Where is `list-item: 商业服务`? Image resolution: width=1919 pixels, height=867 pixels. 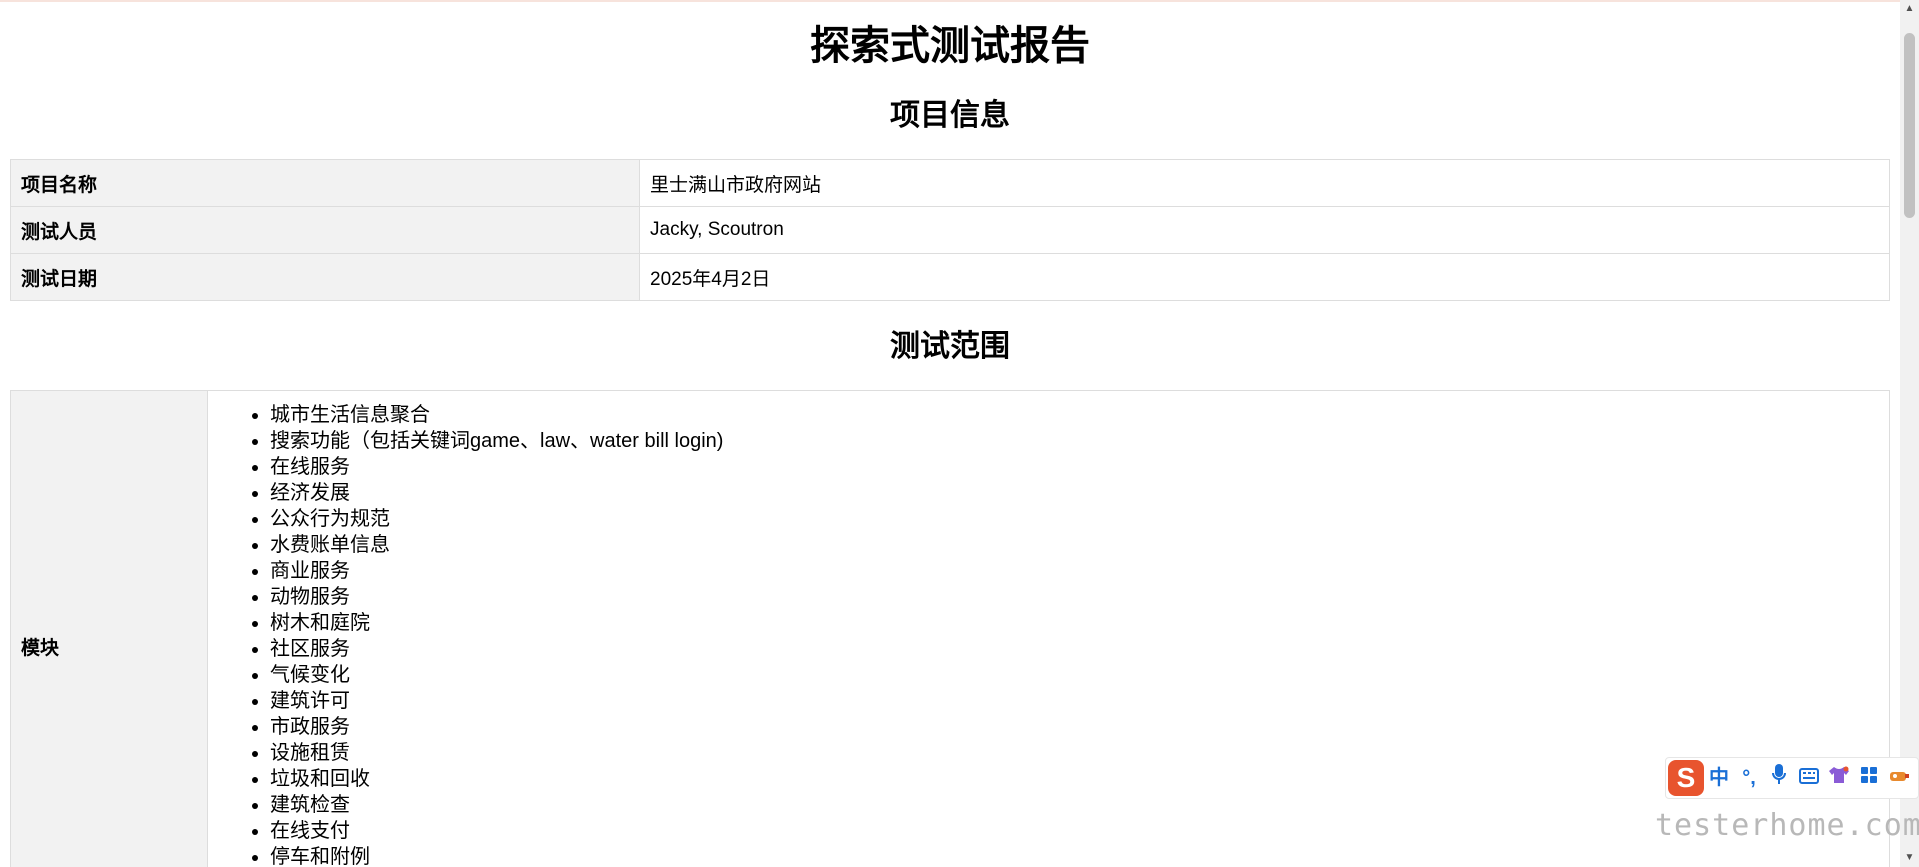 list-item: 商业服务 is located at coordinates (1074, 571).